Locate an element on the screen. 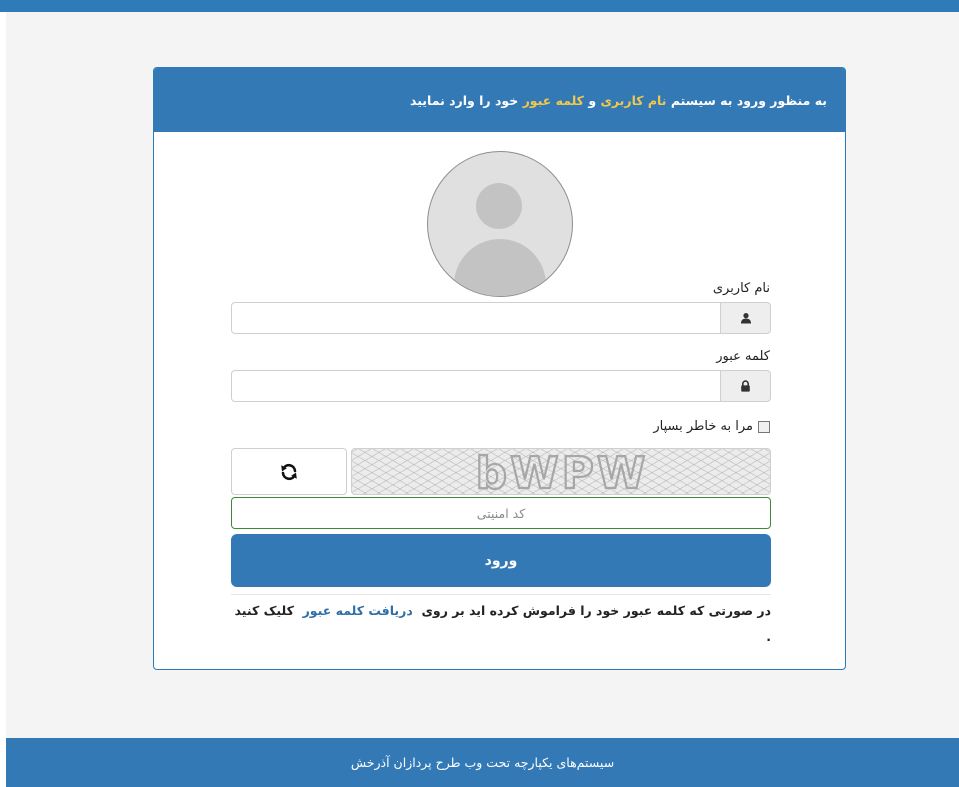 The image size is (959, 787). username-group is located at coordinates (501, 318).